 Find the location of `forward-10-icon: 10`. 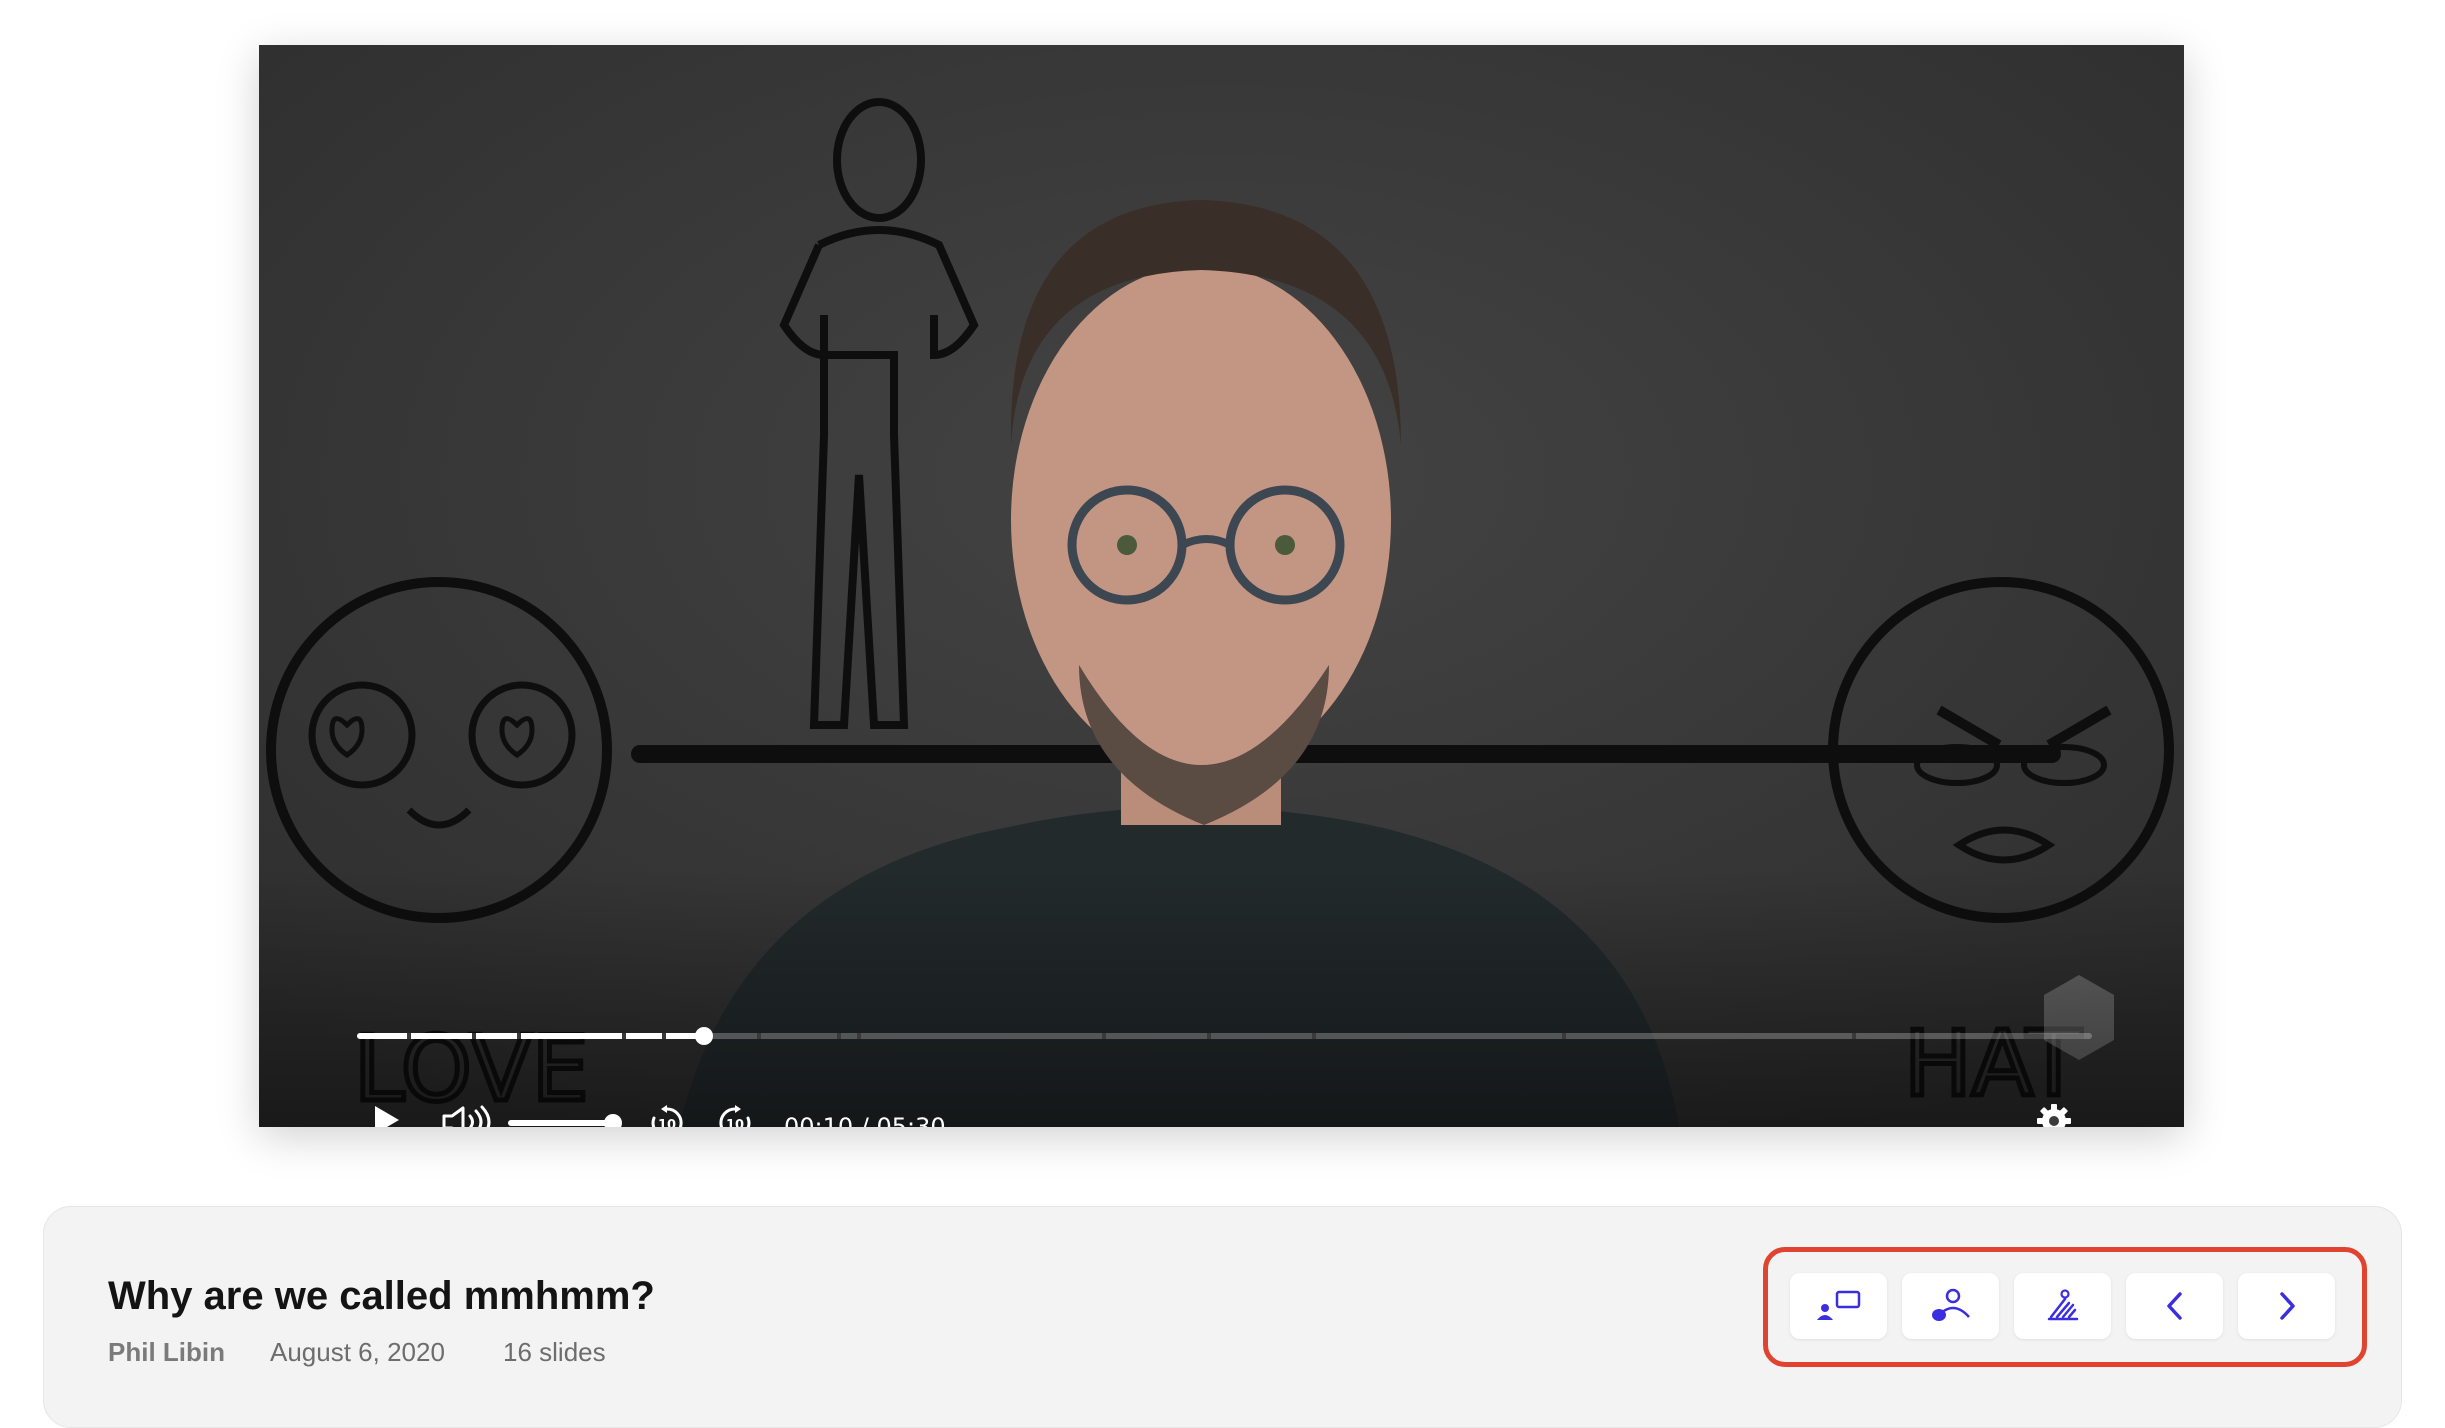

forward-10-icon: 10 is located at coordinates (735, 1116).